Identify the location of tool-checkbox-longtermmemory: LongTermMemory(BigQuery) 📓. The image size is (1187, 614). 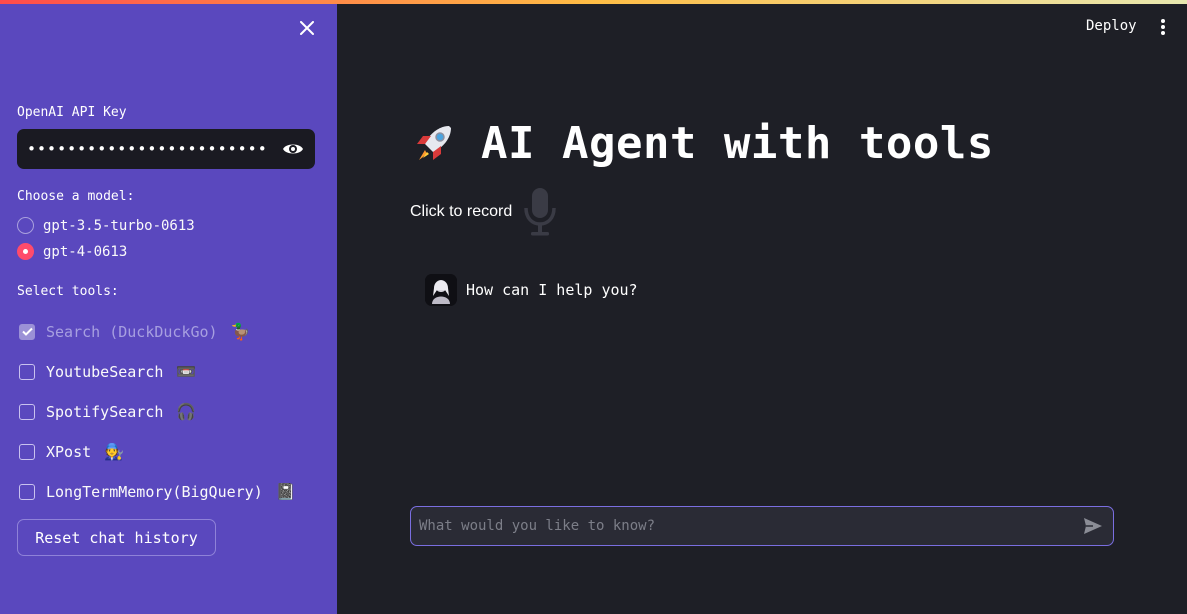
(157, 491).